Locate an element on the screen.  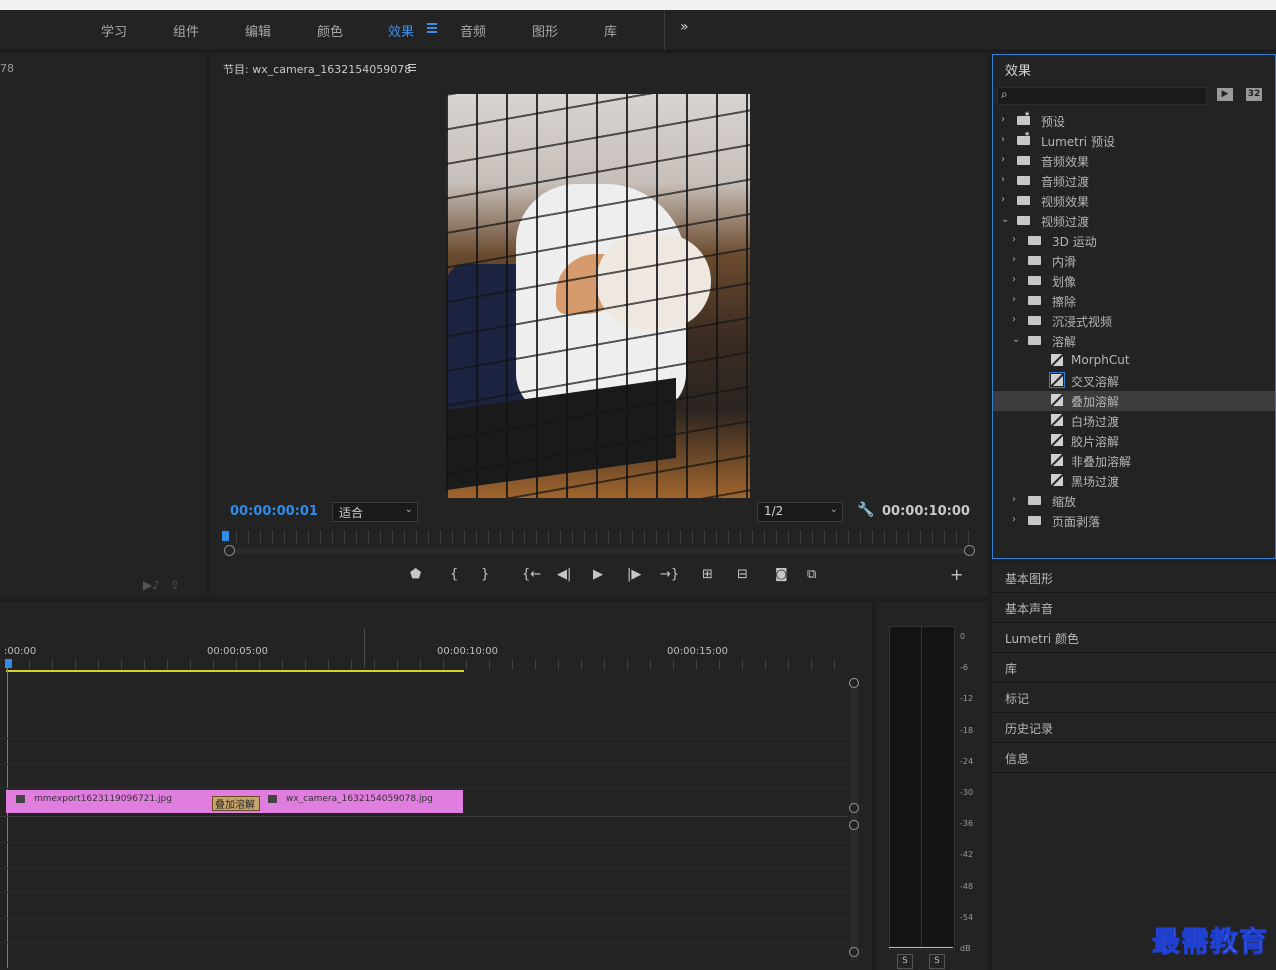
workspace-tab-assembly: 组件 is located at coordinates (186, 30).